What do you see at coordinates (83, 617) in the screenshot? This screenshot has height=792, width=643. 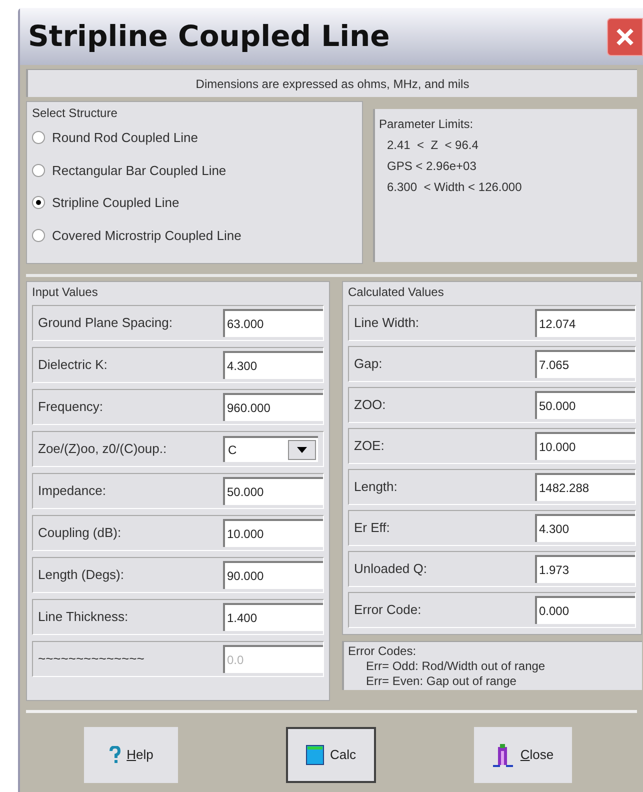 I see `field-label: Line Thickness:` at bounding box center [83, 617].